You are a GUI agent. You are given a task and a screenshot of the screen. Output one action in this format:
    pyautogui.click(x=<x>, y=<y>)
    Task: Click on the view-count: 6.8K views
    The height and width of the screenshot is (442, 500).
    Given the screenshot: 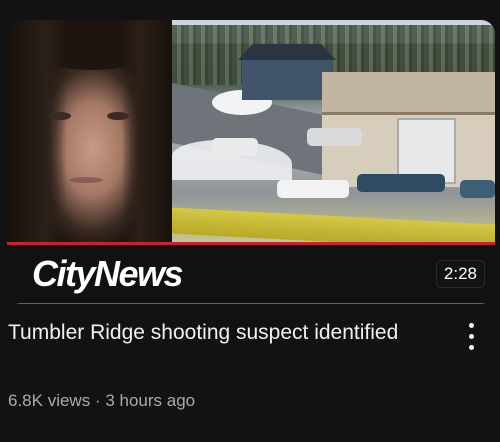 What is the action you would take?
    pyautogui.click(x=49, y=400)
    